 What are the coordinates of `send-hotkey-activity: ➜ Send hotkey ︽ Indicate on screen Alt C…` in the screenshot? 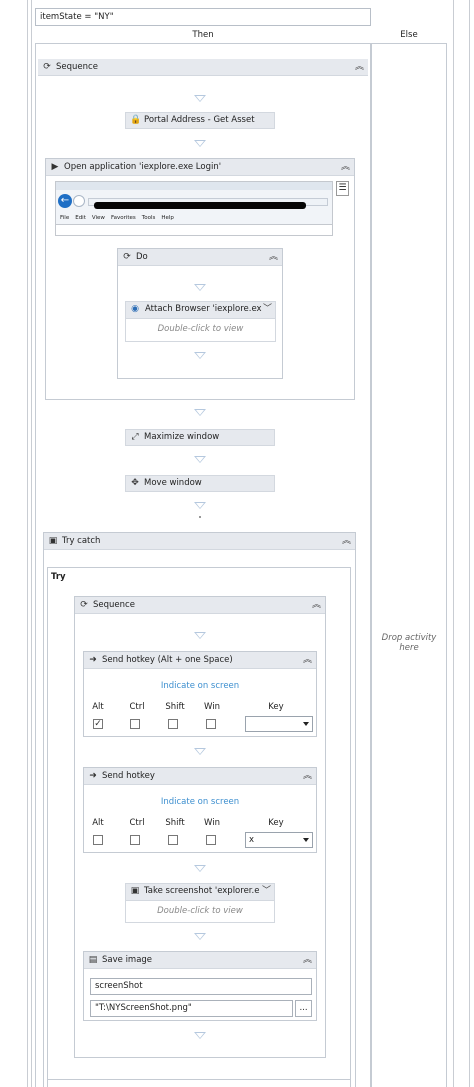 It's located at (200, 810).